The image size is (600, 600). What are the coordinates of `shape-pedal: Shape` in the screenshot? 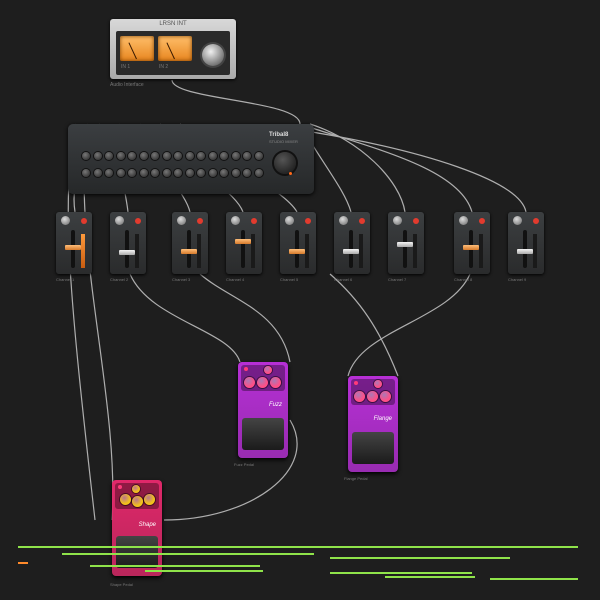 It's located at (137, 528).